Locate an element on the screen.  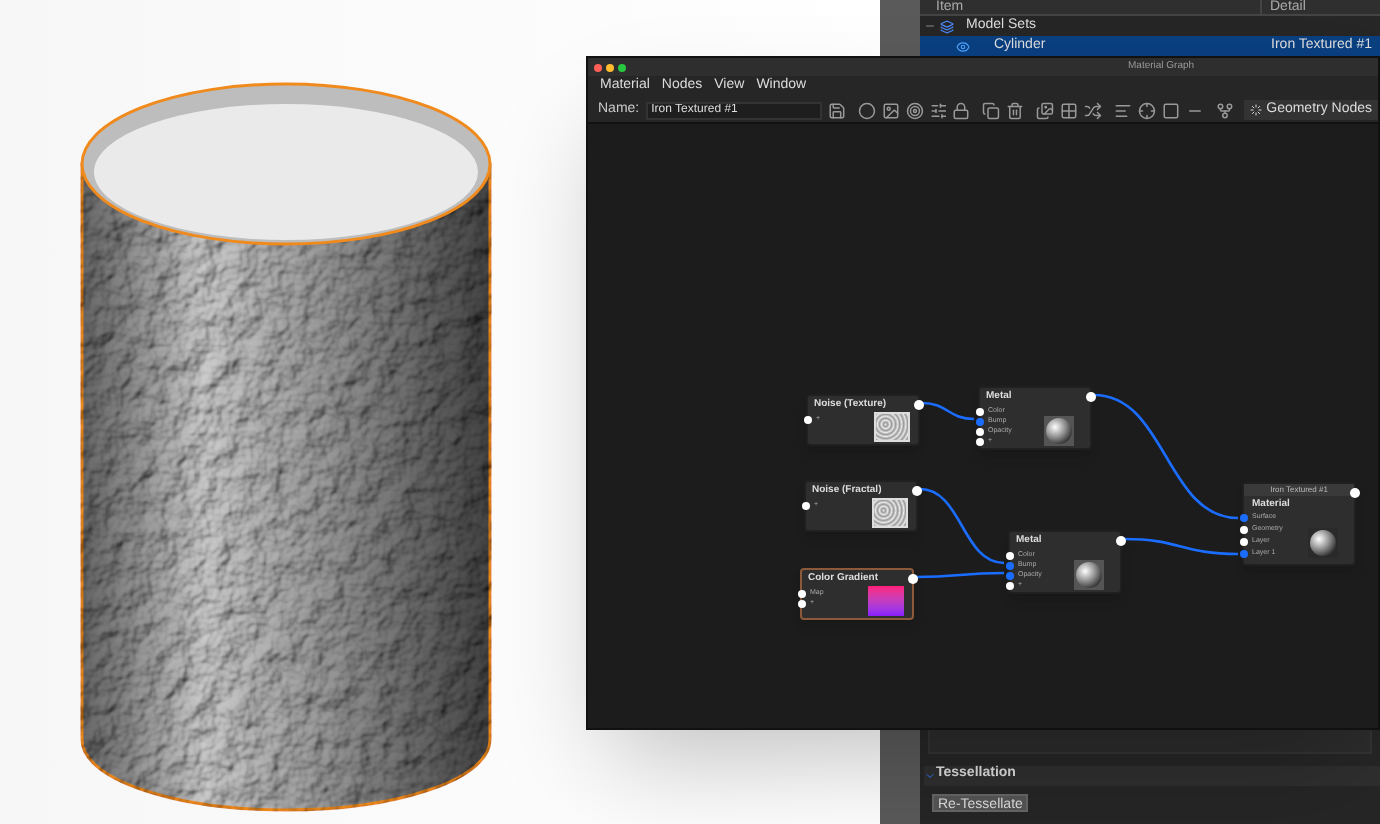
trash-icon is located at coordinates (1015, 110).